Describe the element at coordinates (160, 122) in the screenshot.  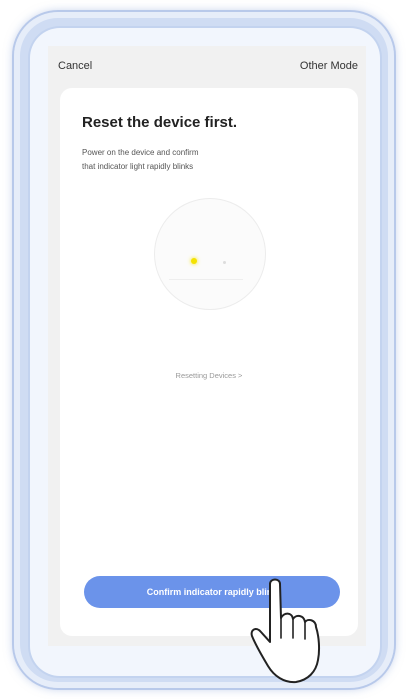
I see `page-title: Reset the device first.` at that location.